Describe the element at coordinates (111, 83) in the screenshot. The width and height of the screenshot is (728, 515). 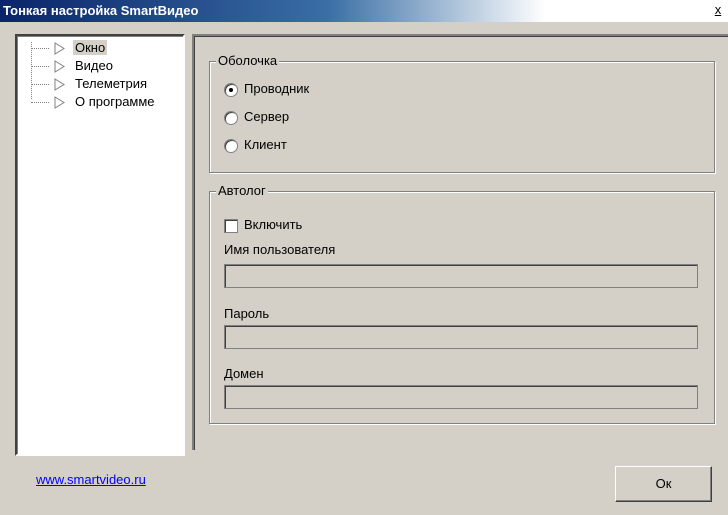
I see `tree-item-label: Телеметрия` at that location.